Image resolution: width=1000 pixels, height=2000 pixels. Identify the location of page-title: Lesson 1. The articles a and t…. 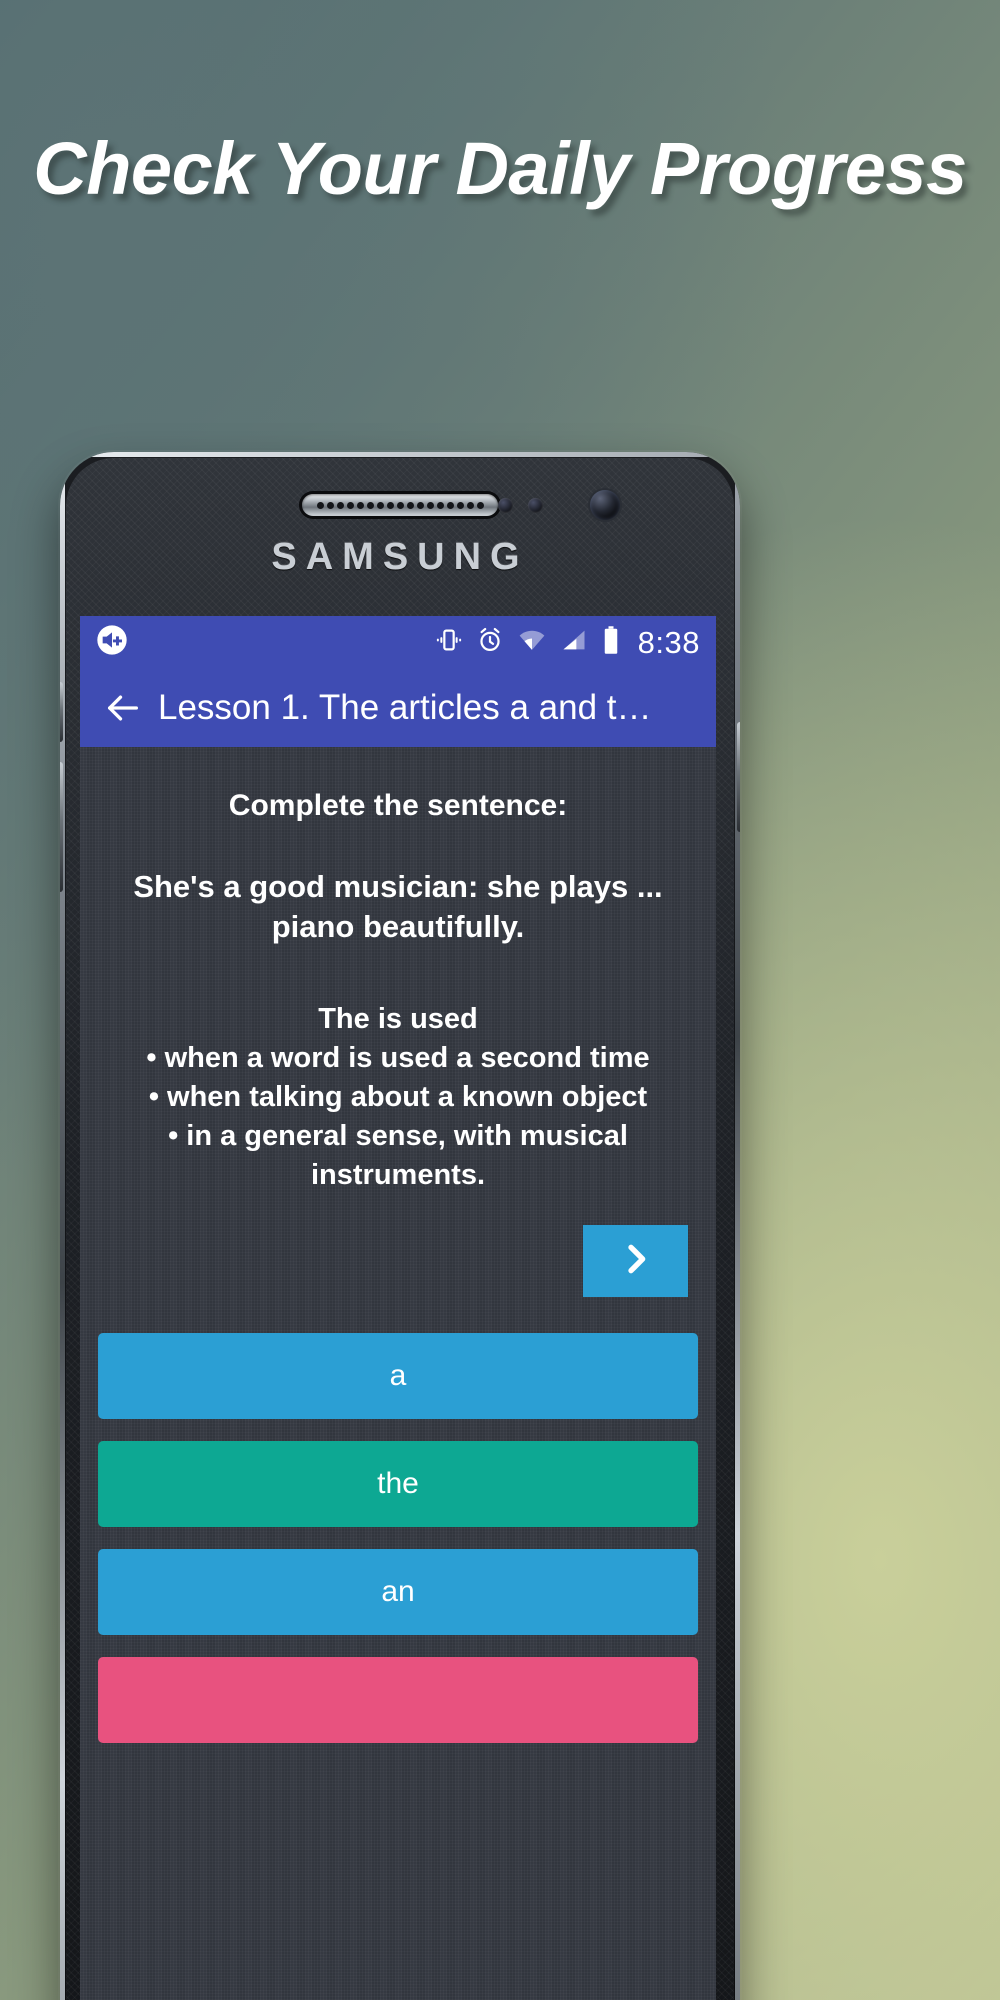
(405, 707).